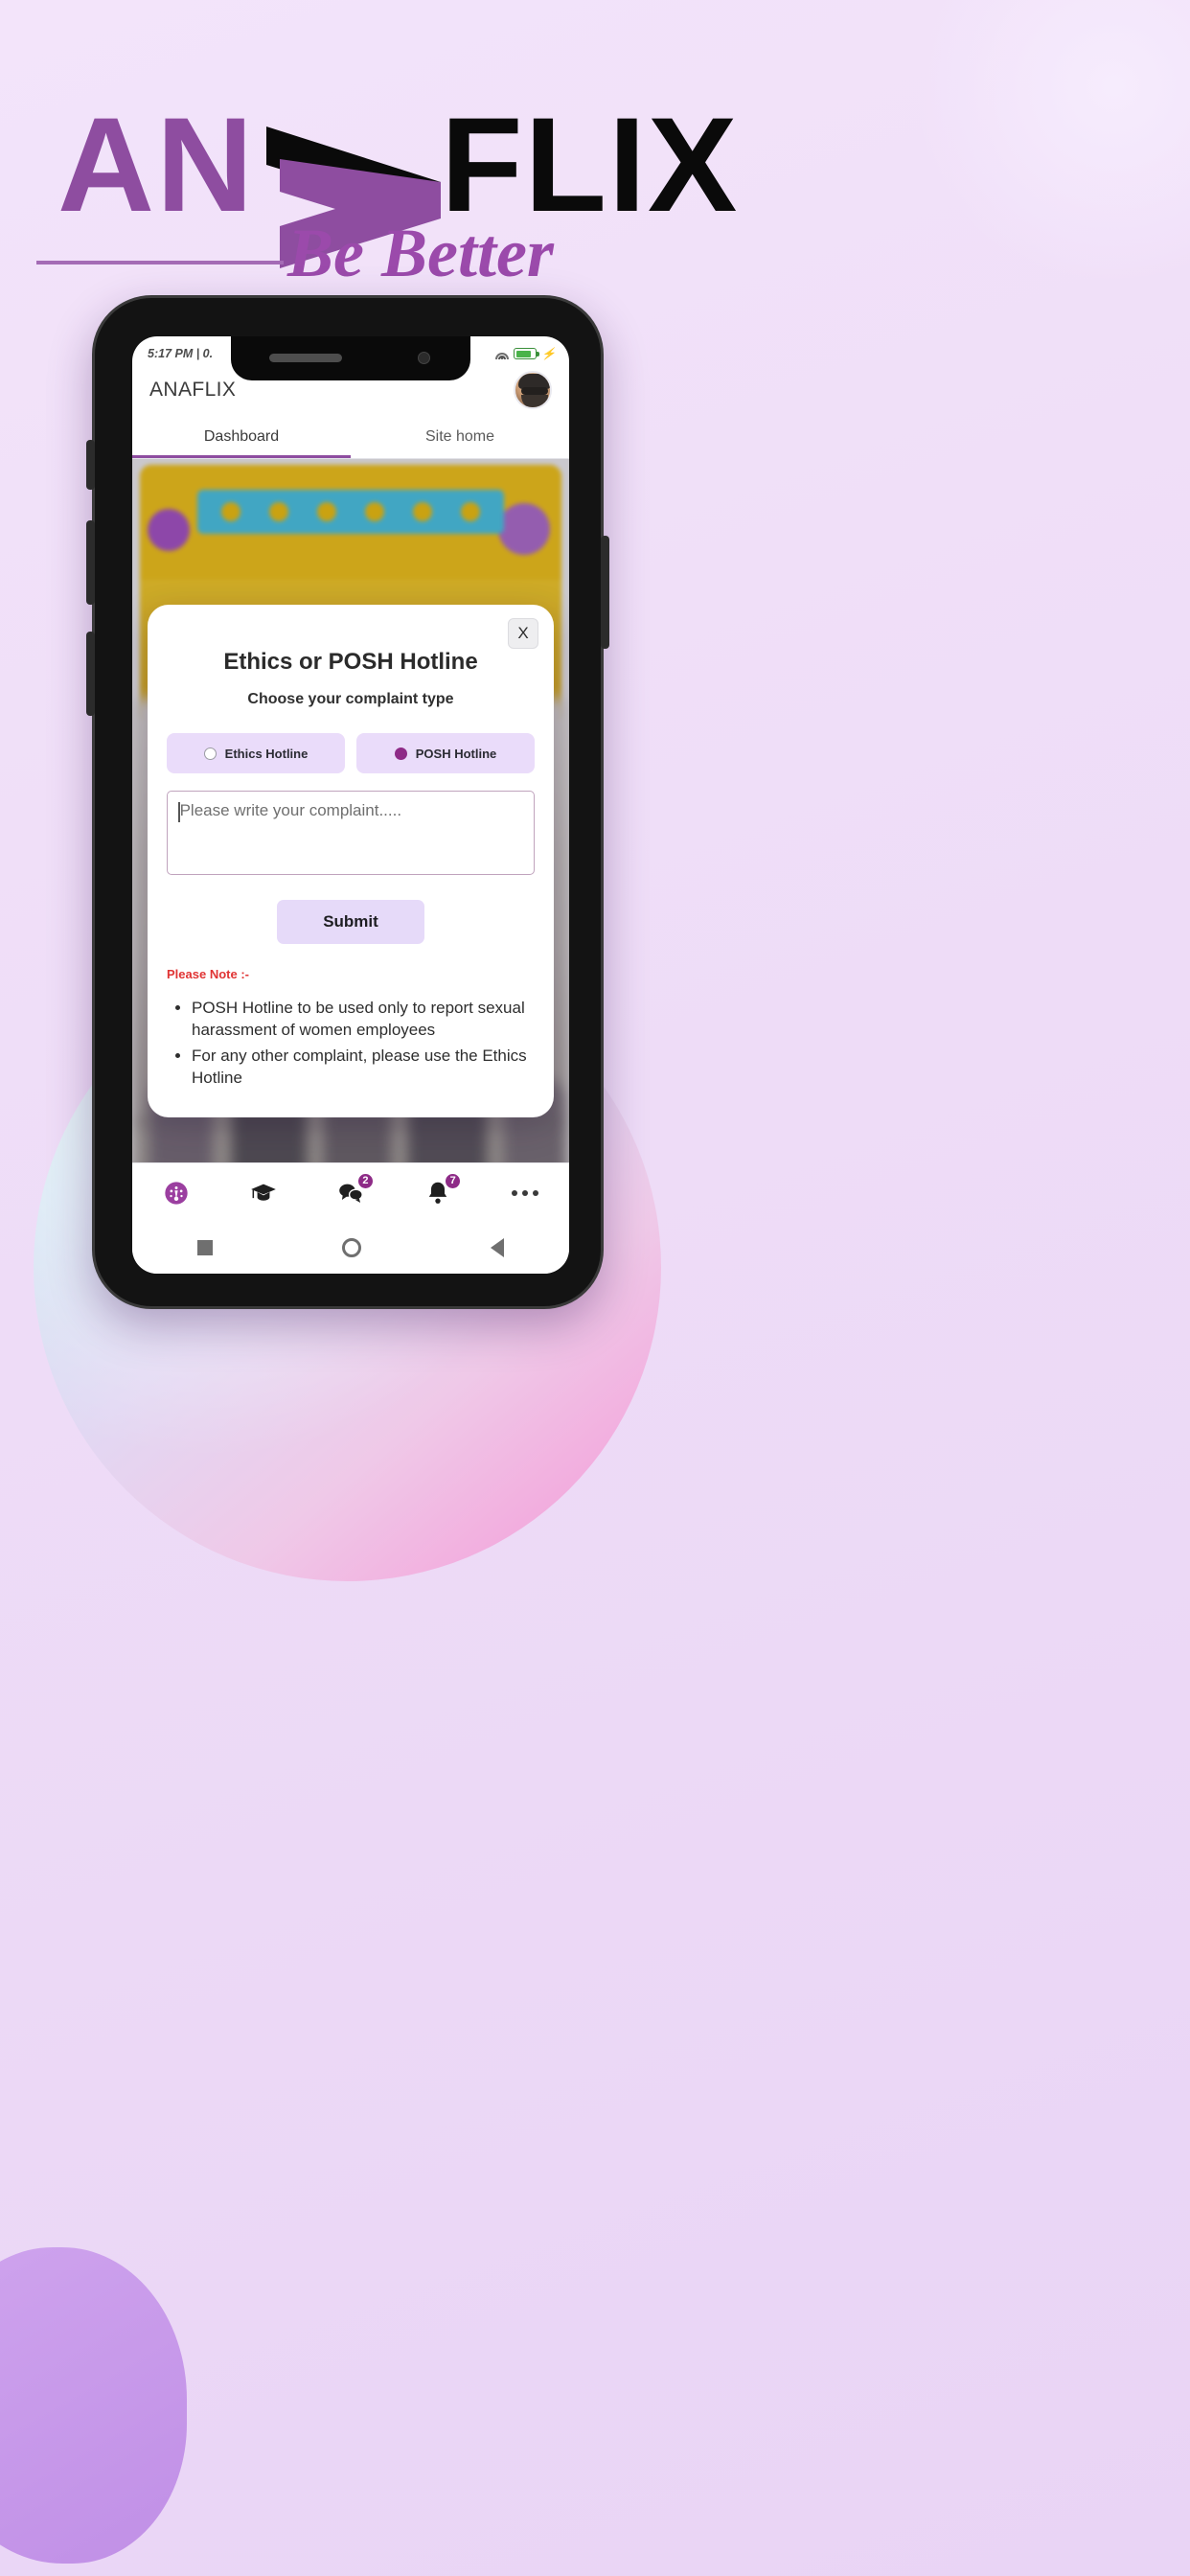 The image size is (1190, 2576). I want to click on option-ethics-hotline: Ethics Hotline, so click(256, 753).